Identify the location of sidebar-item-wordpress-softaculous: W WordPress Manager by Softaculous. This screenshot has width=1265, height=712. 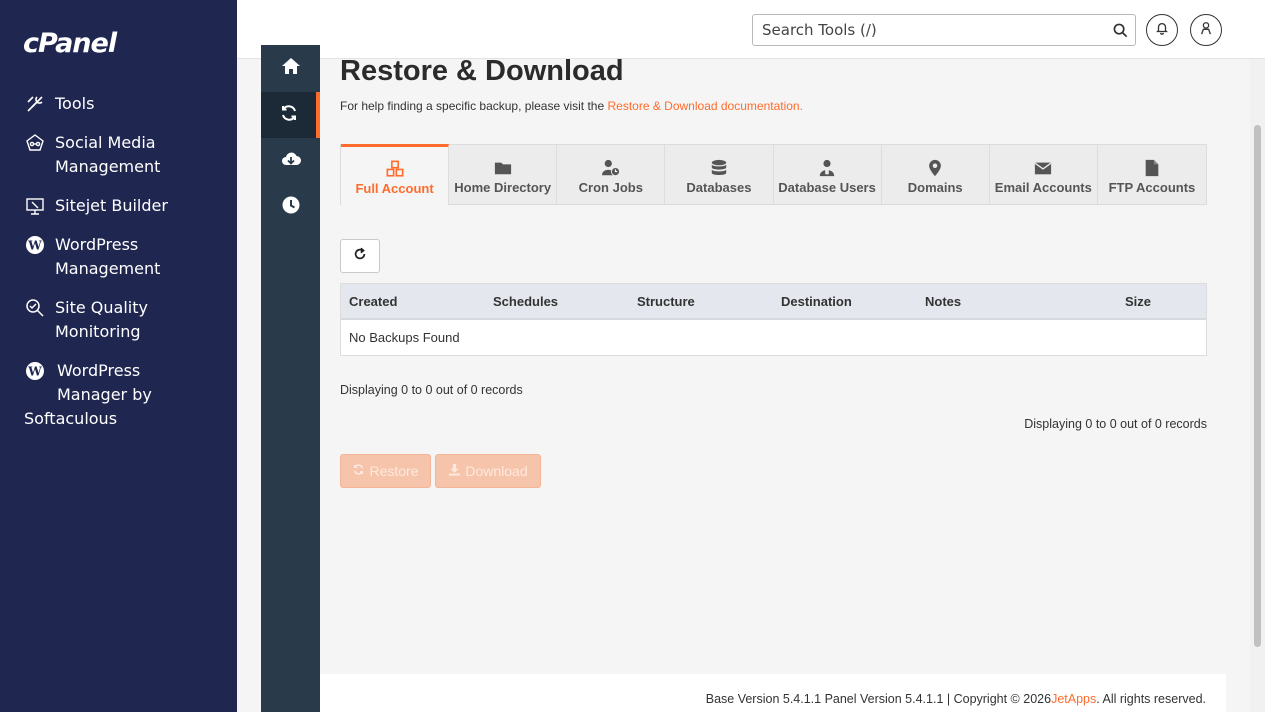
(118, 395).